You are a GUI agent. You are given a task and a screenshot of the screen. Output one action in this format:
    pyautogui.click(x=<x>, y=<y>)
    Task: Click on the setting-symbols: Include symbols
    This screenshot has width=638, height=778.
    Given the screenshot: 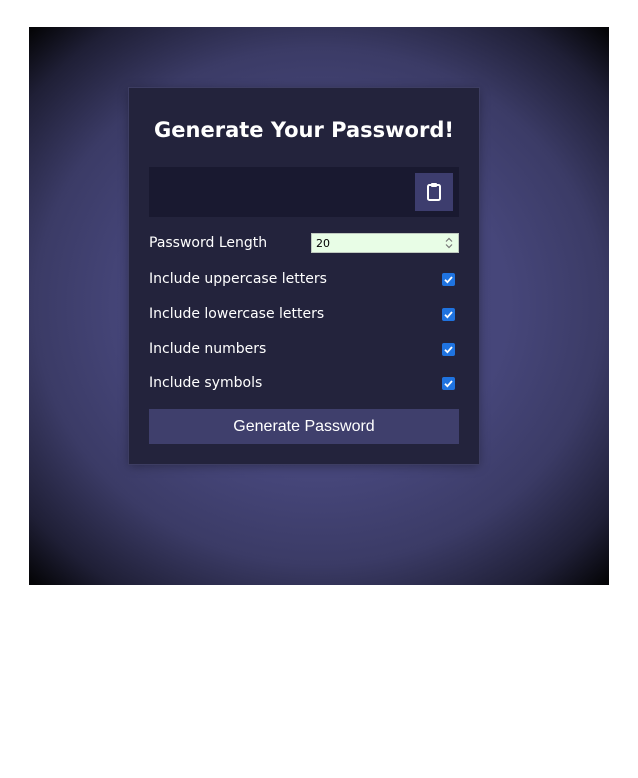 What is the action you would take?
    pyautogui.click(x=304, y=384)
    